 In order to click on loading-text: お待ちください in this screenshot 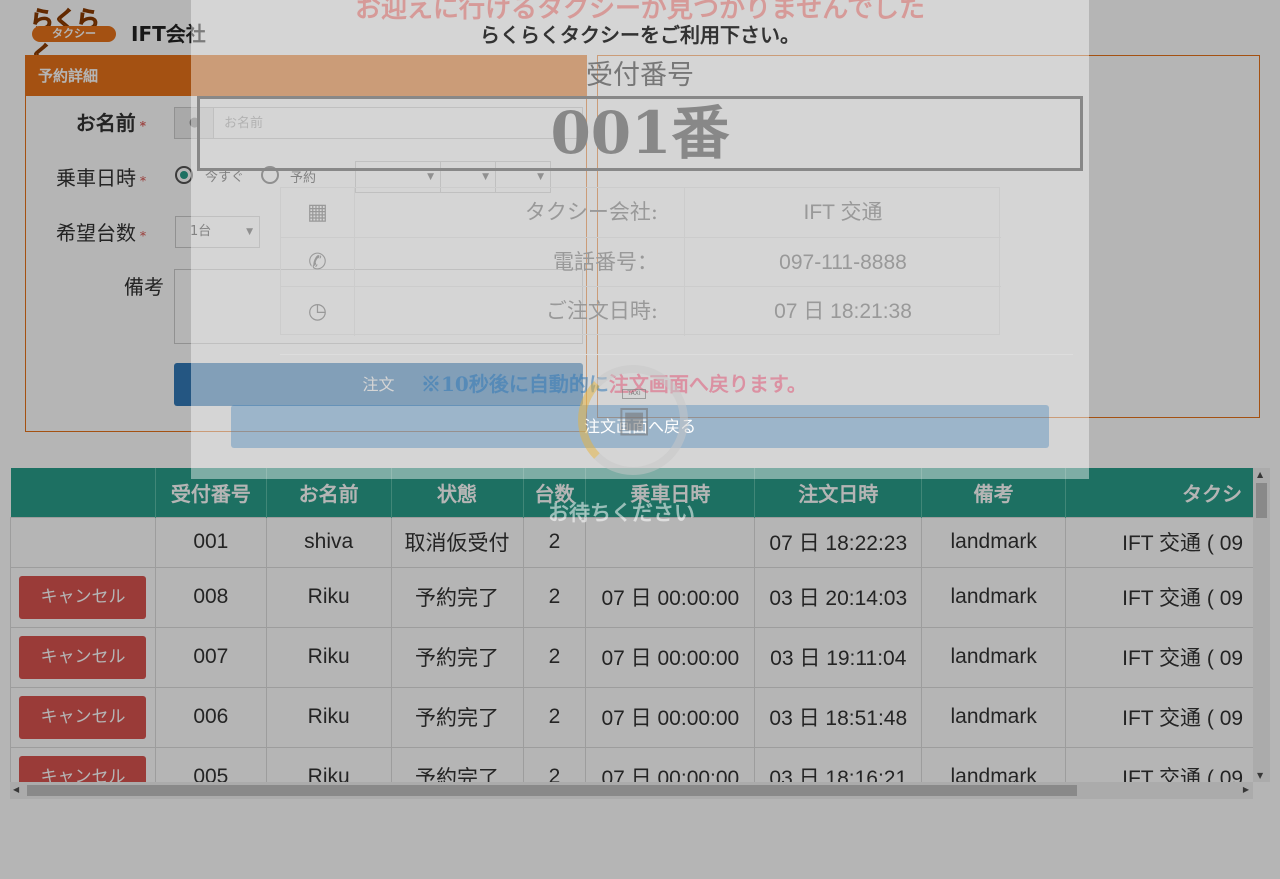, I will do `click(621, 512)`.